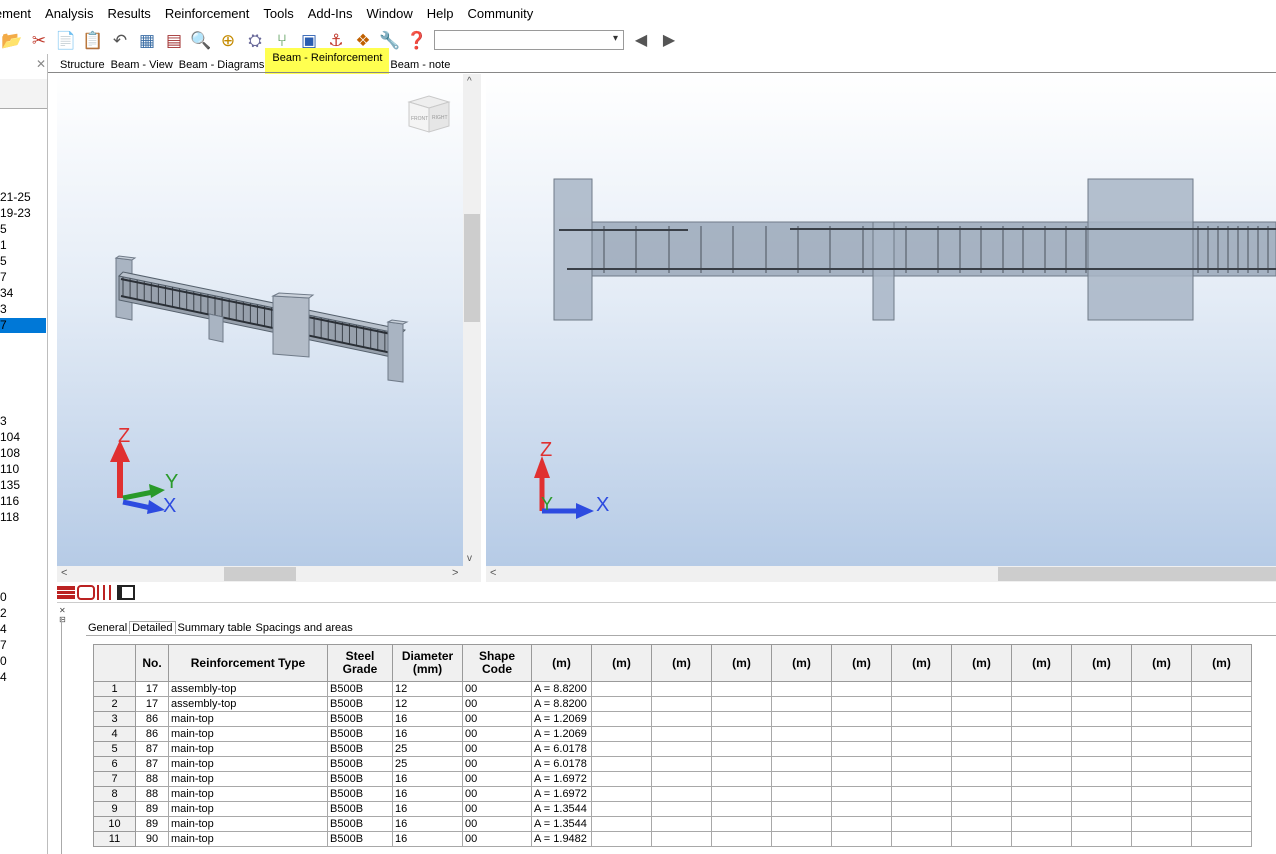 This screenshot has height=854, width=1276. Describe the element at coordinates (641, 40) in the screenshot. I see `back-arrow-icon: ◀` at that location.